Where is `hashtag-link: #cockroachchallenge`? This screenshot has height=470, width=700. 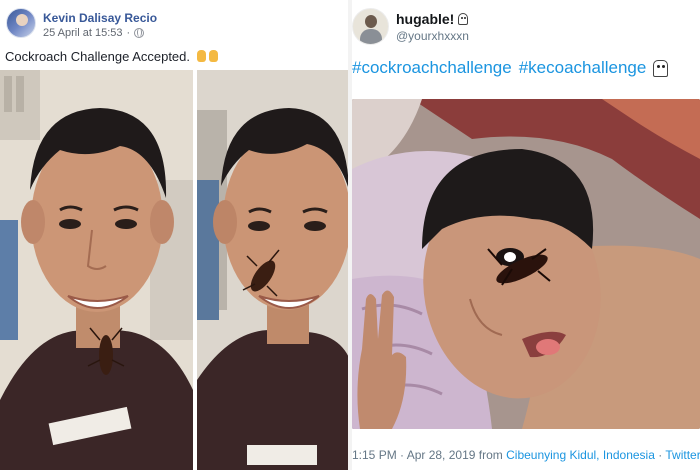
hashtag-link: #cockroachchallenge is located at coordinates (432, 68).